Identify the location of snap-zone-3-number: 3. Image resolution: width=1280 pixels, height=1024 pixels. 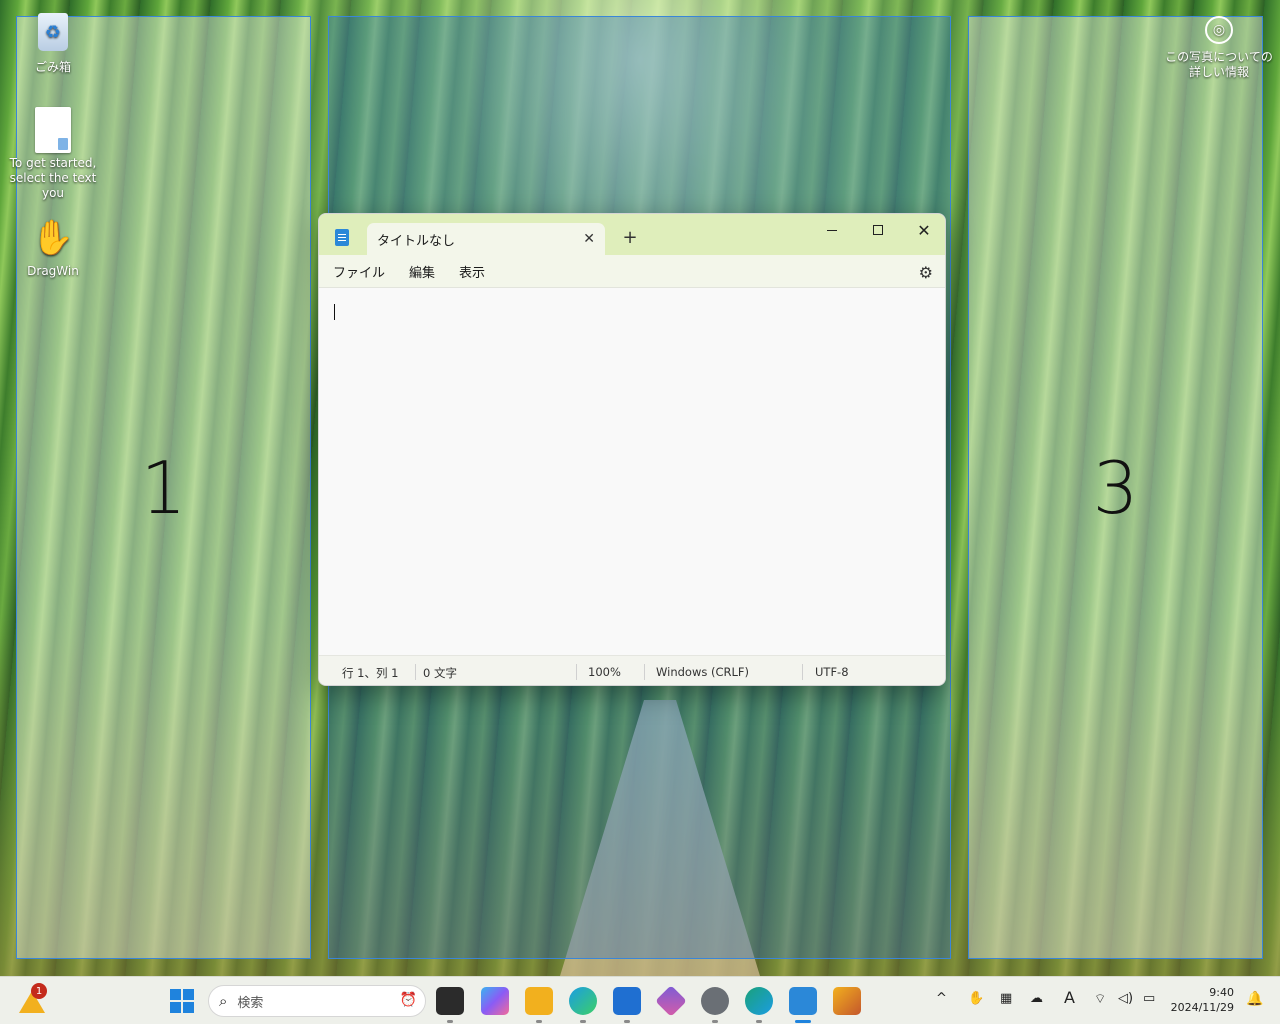
(1115, 487).